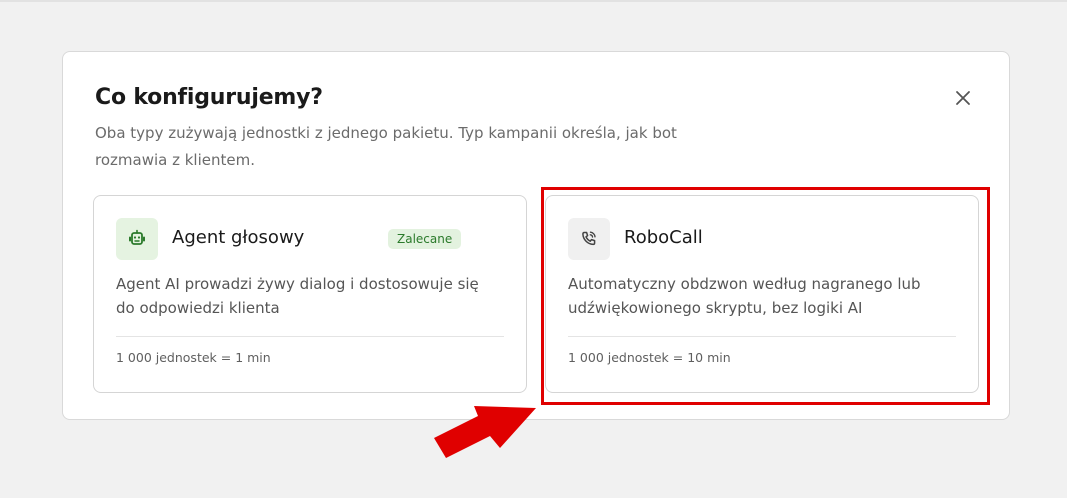 The width and height of the screenshot is (1067, 498). What do you see at coordinates (533, 1) in the screenshot?
I see `top-border` at bounding box center [533, 1].